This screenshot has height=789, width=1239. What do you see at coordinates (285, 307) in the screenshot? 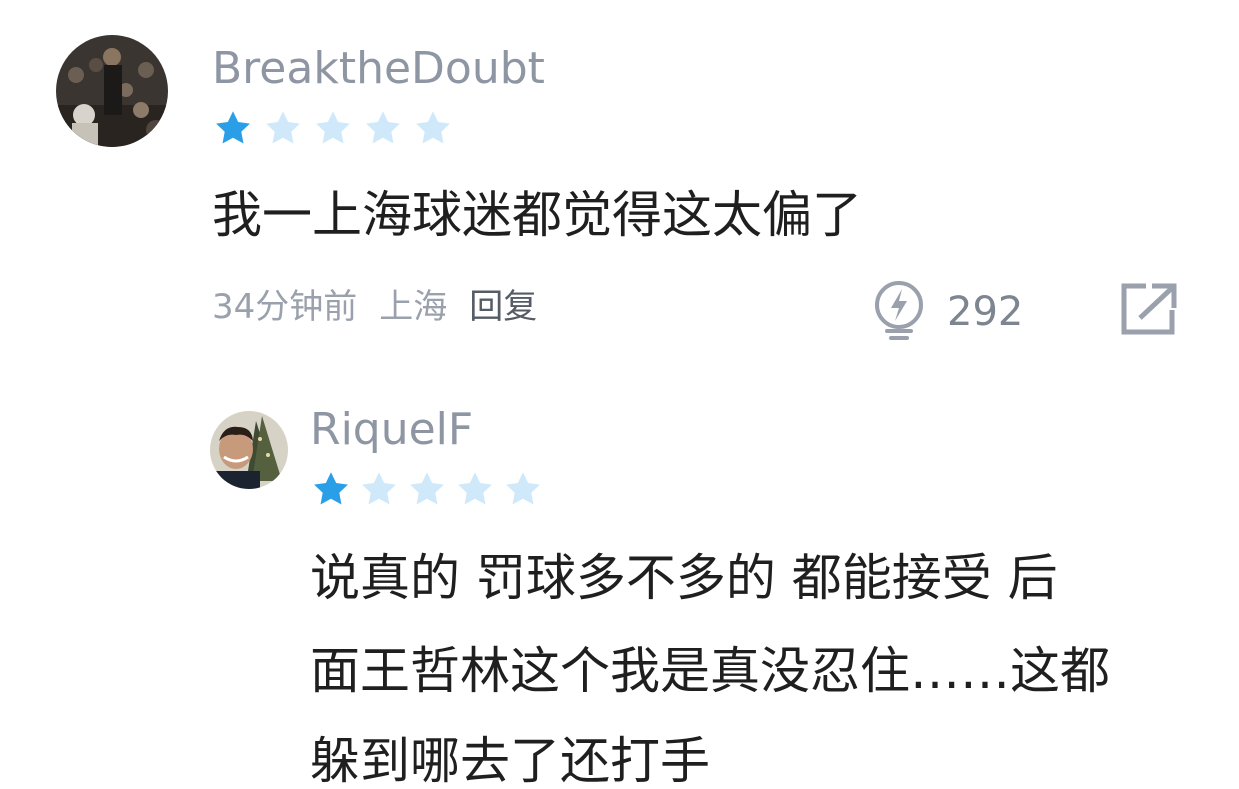
I see `comment-time: 34分钟前` at bounding box center [285, 307].